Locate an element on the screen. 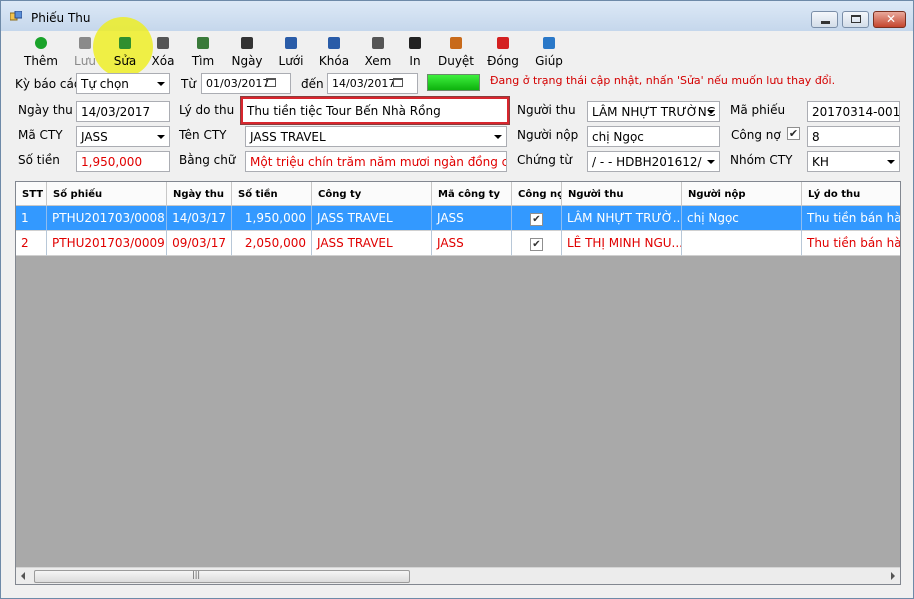 The image size is (914, 599). receipt-code-label: Mã phiếu is located at coordinates (758, 110).